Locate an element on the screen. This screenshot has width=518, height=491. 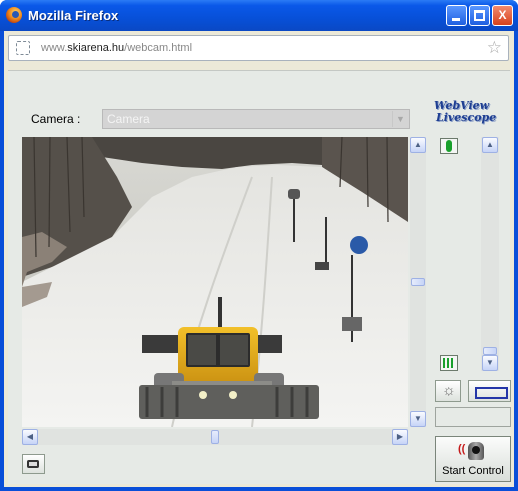
horizontal-scroll-thumb is located at coordinates (215, 437).